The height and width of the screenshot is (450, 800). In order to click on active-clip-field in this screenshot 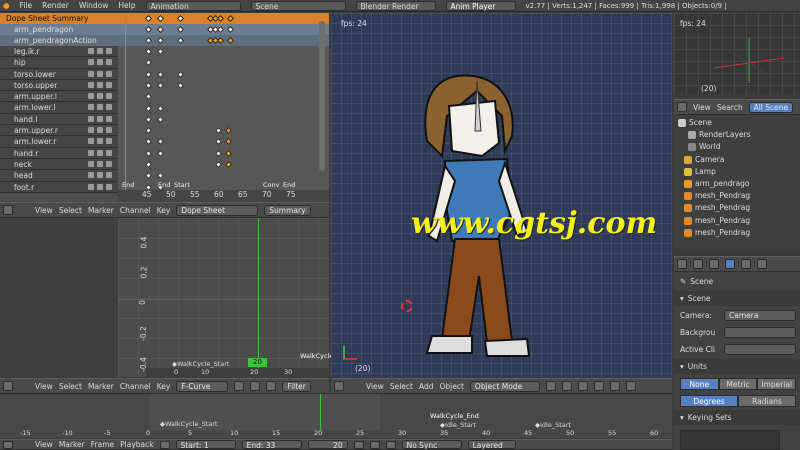, I will do `click(760, 349)`.